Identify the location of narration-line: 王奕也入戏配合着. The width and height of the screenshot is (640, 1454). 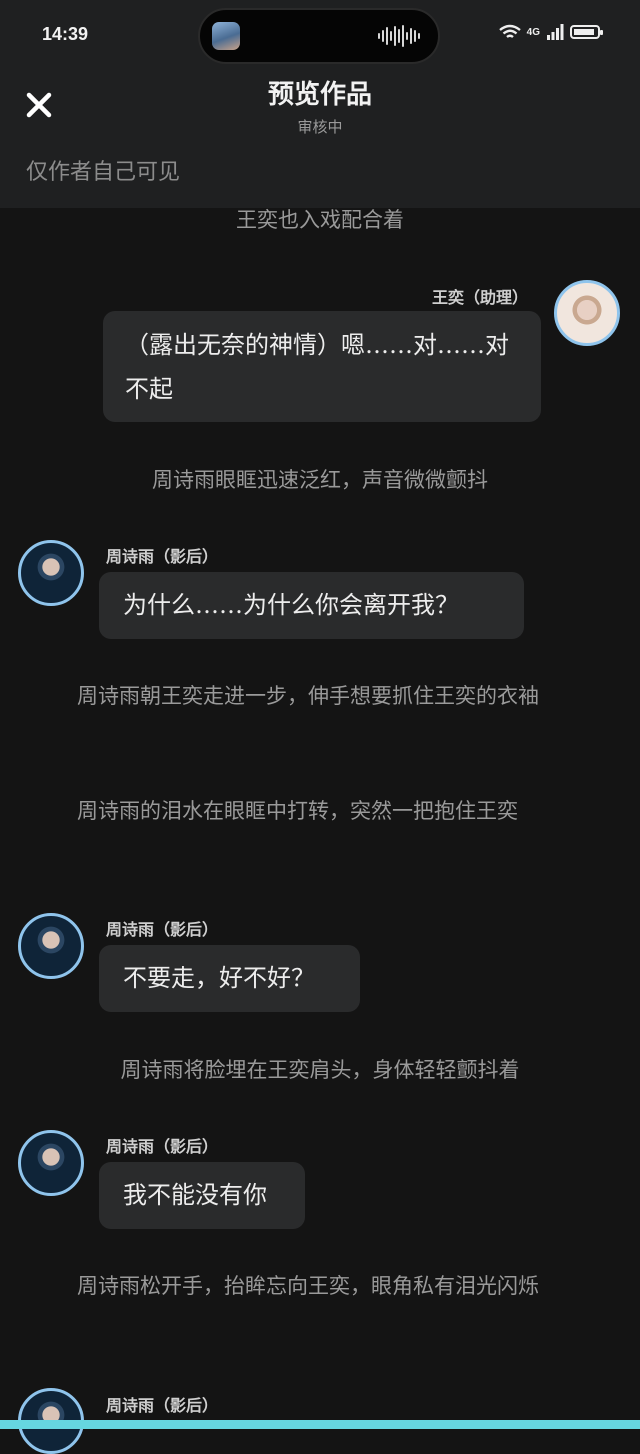
(320, 220).